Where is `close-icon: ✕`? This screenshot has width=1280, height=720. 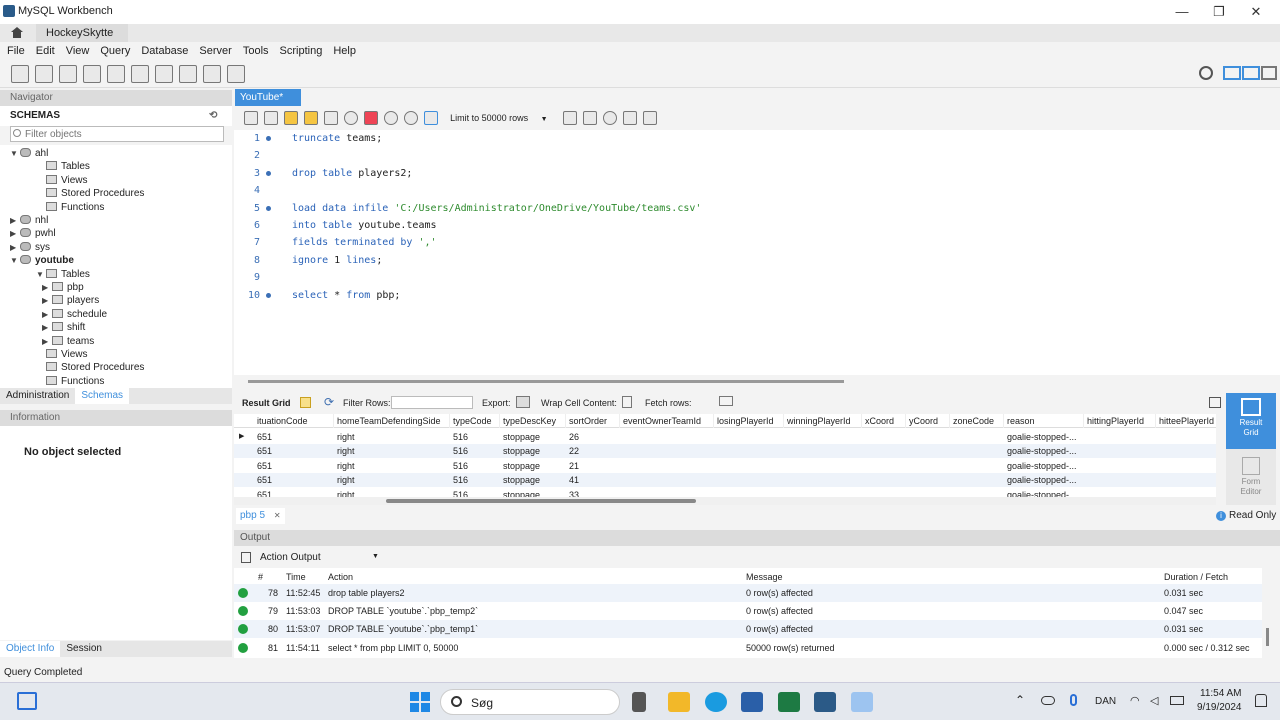 close-icon: ✕ is located at coordinates (277, 515).